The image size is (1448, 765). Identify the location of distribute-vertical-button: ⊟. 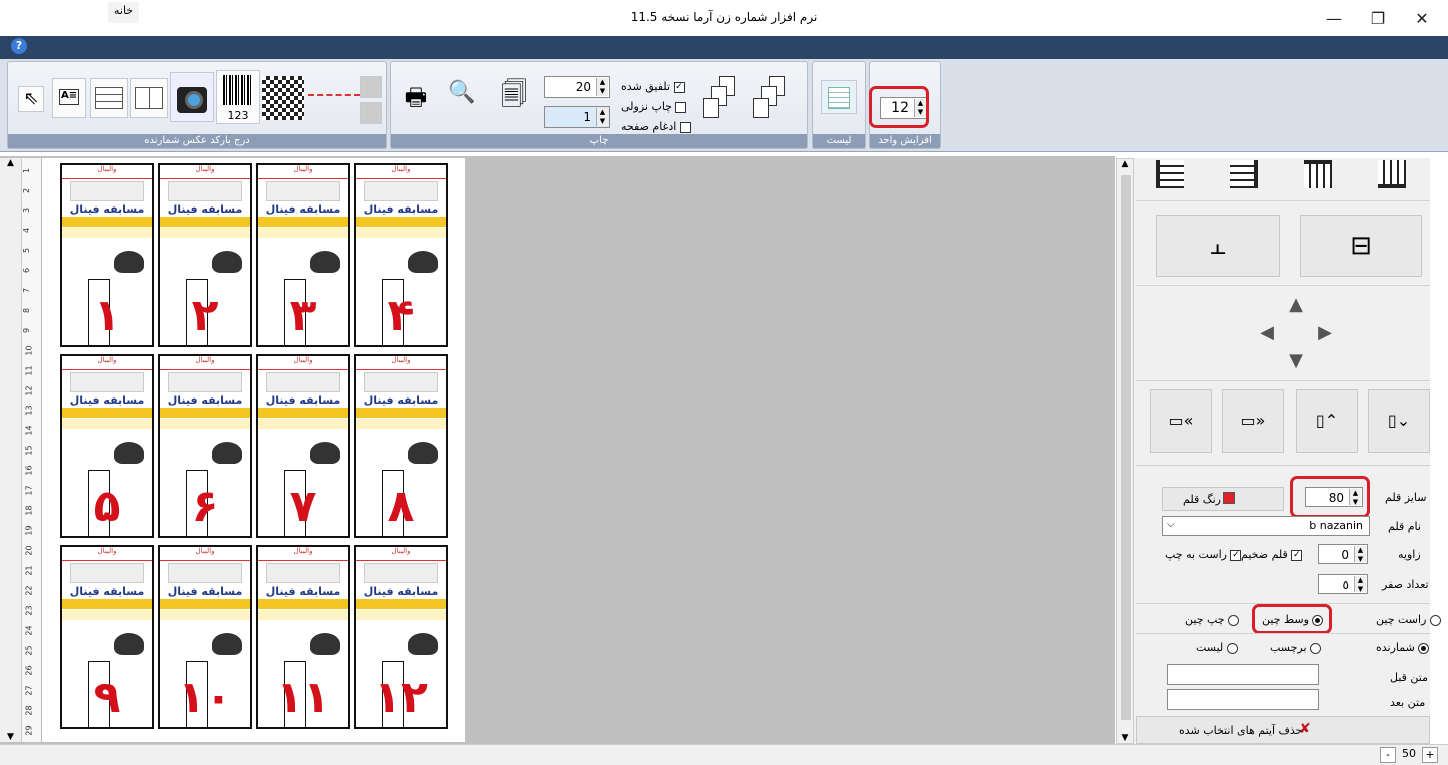
(1361, 246).